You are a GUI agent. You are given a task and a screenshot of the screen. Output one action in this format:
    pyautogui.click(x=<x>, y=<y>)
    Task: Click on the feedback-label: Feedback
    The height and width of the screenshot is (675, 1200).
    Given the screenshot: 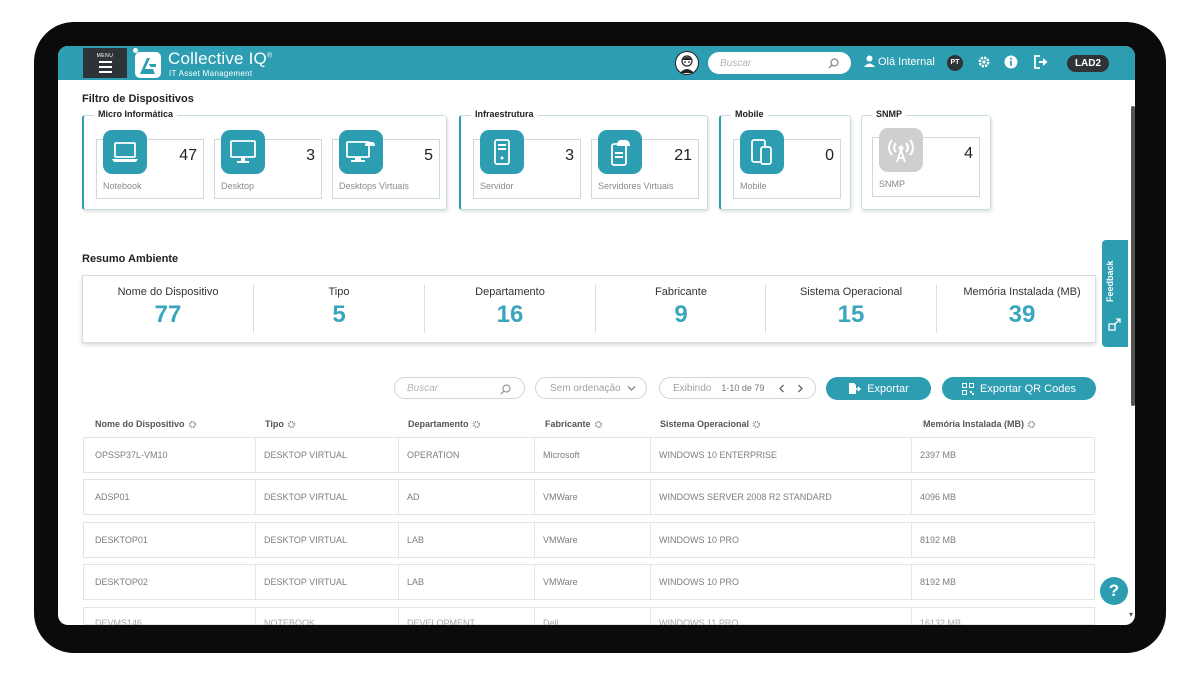 What is the action you would take?
    pyautogui.click(x=1110, y=281)
    